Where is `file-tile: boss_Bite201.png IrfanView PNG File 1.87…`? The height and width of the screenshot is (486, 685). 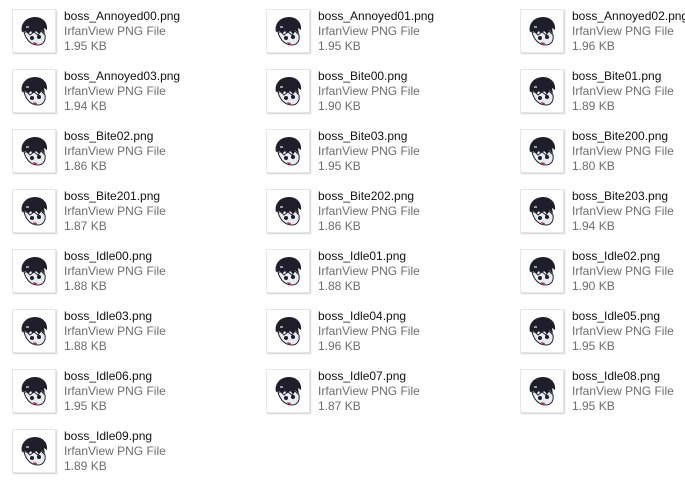
file-tile: boss_Bite201.png IrfanView PNG File 1.87… is located at coordinates (120, 206).